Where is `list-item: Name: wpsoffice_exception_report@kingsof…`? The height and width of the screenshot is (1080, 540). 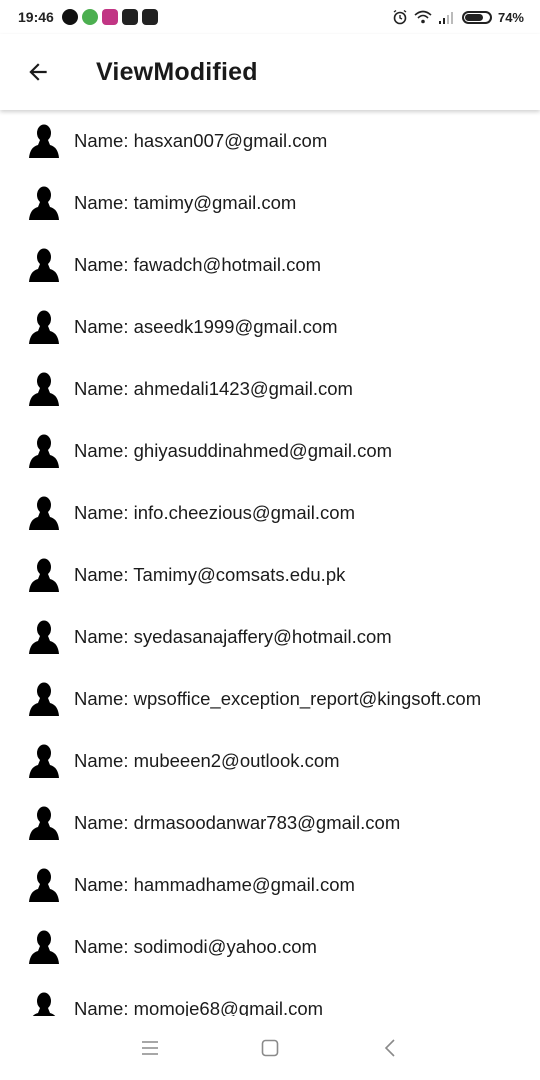
list-item: Name: wpsoffice_exception_report@kingsof… is located at coordinates (270, 699).